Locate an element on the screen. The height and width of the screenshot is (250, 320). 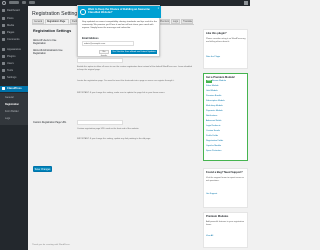
settings-icon is located at coordinates (3, 78).